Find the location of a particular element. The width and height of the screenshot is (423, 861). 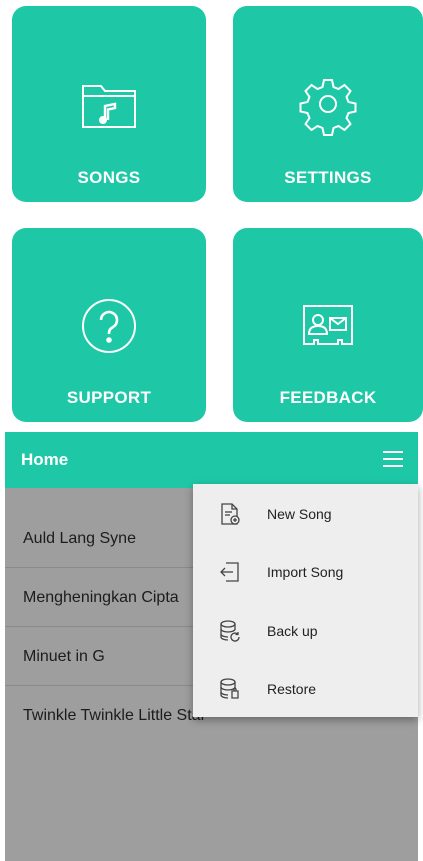

menu-item-label: Import Song is located at coordinates (305, 572).